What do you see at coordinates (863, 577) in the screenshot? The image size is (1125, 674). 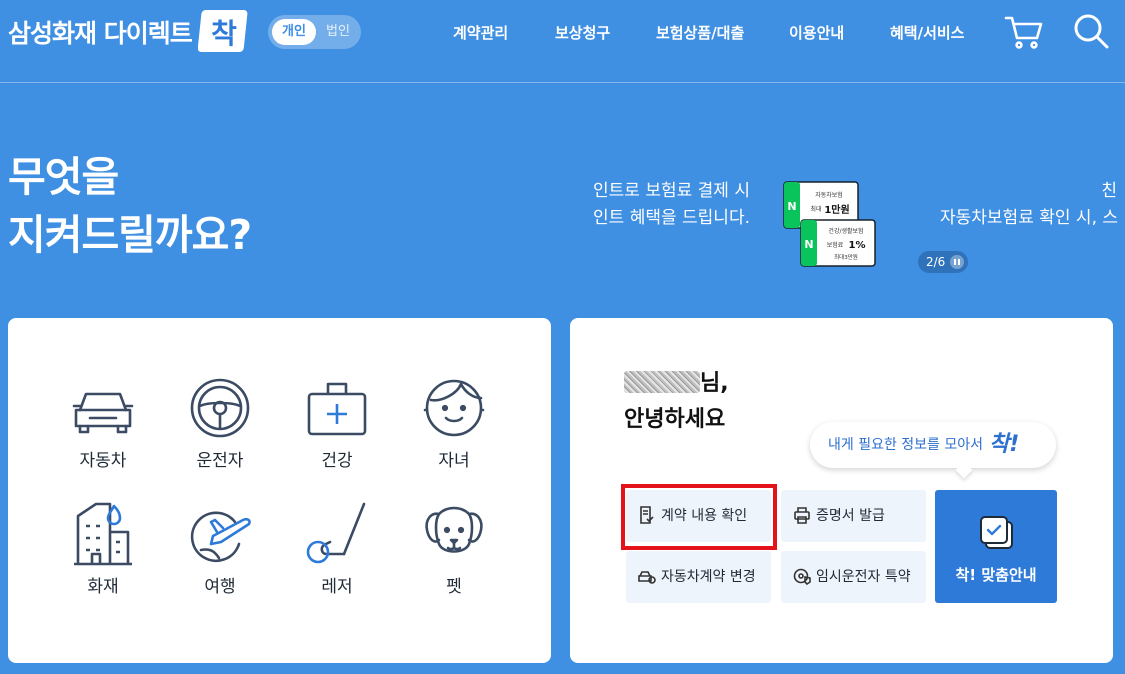 I see `temp-driver-rider-label: 임시운전자 특약` at bounding box center [863, 577].